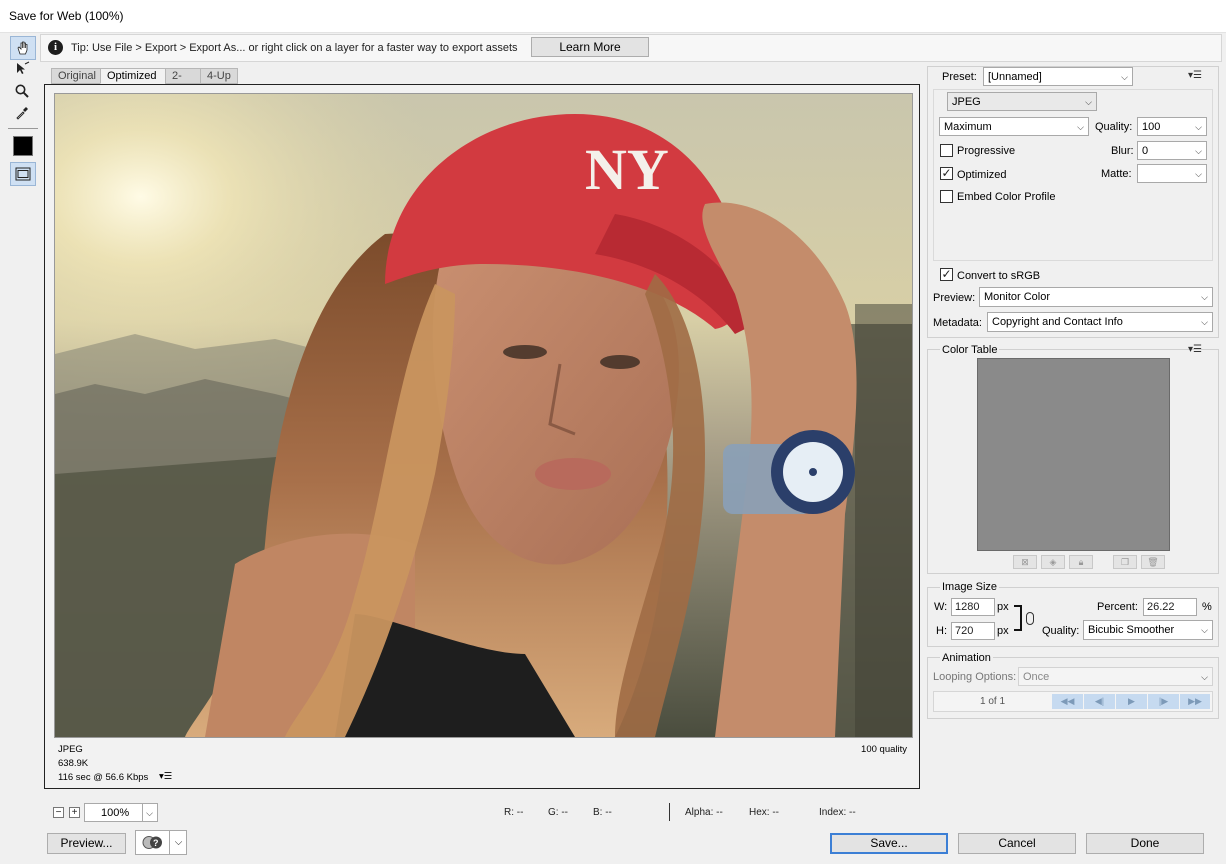  Describe the element at coordinates (966, 658) in the screenshot. I see `animation-title: Animation` at that location.